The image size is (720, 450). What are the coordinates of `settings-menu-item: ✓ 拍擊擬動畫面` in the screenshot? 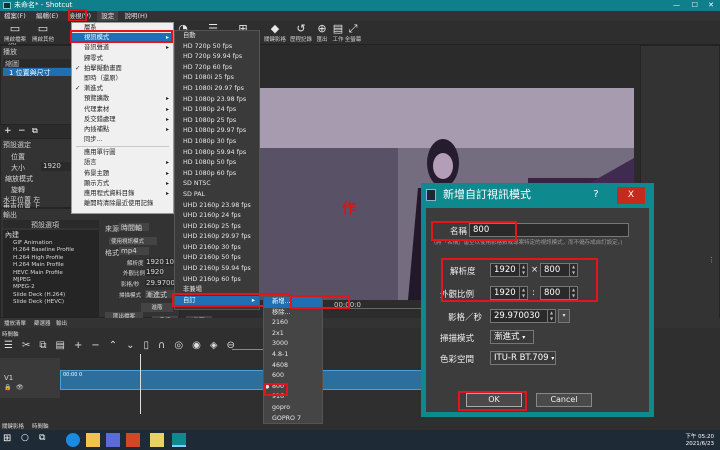 It's located at (122, 69).